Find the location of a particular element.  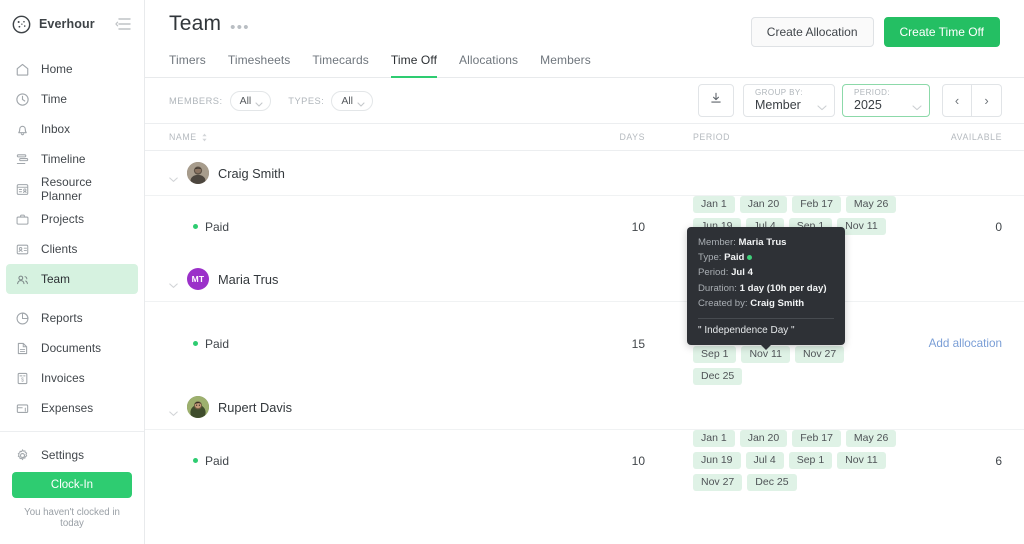

tab-timecards: Timecards is located at coordinates (340, 64).